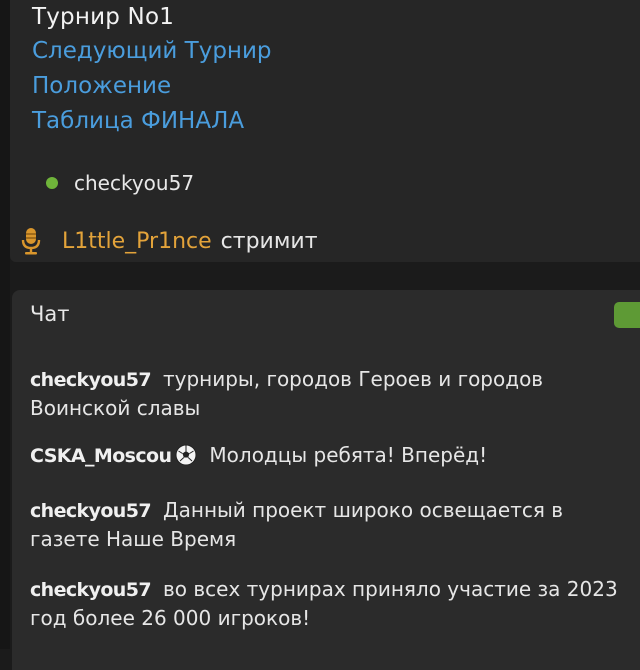 This screenshot has height=670, width=640. What do you see at coordinates (101, 456) in the screenshot?
I see `chat-author: CSKA_Moscou` at bounding box center [101, 456].